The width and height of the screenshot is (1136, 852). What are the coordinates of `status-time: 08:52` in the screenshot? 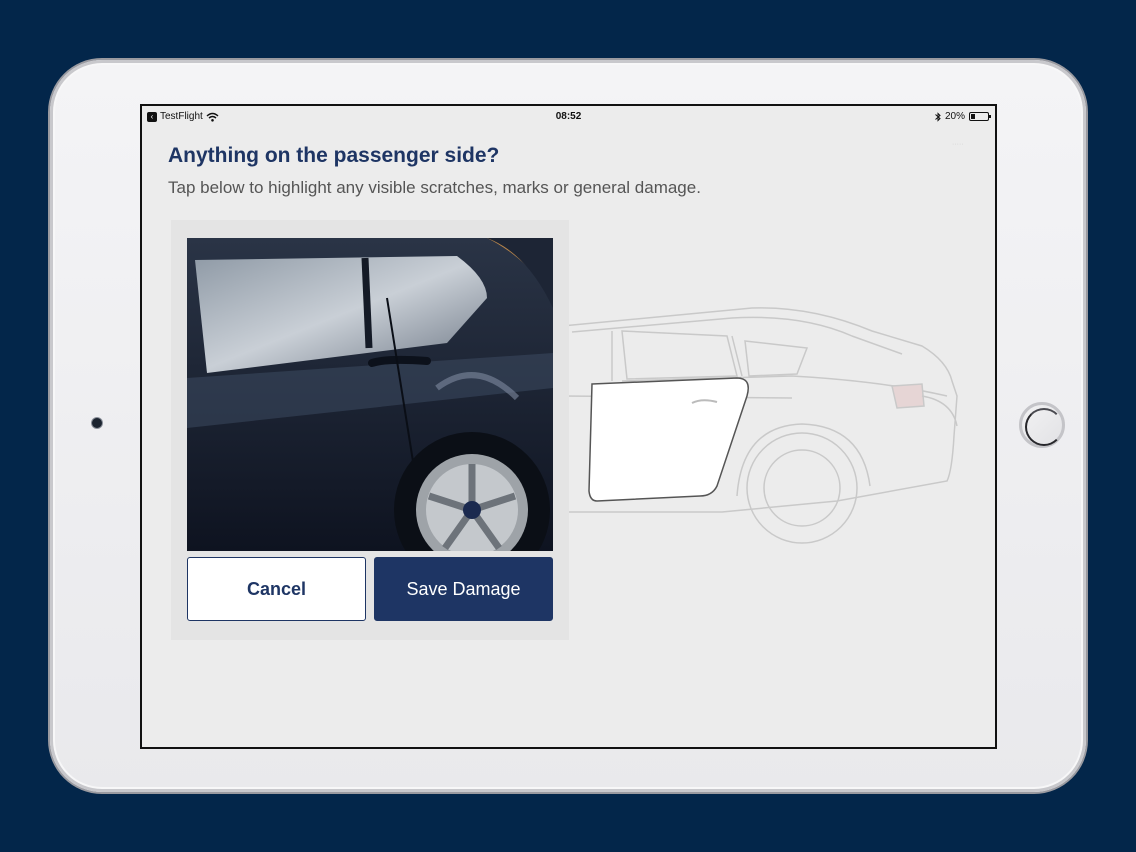 It's located at (568, 116).